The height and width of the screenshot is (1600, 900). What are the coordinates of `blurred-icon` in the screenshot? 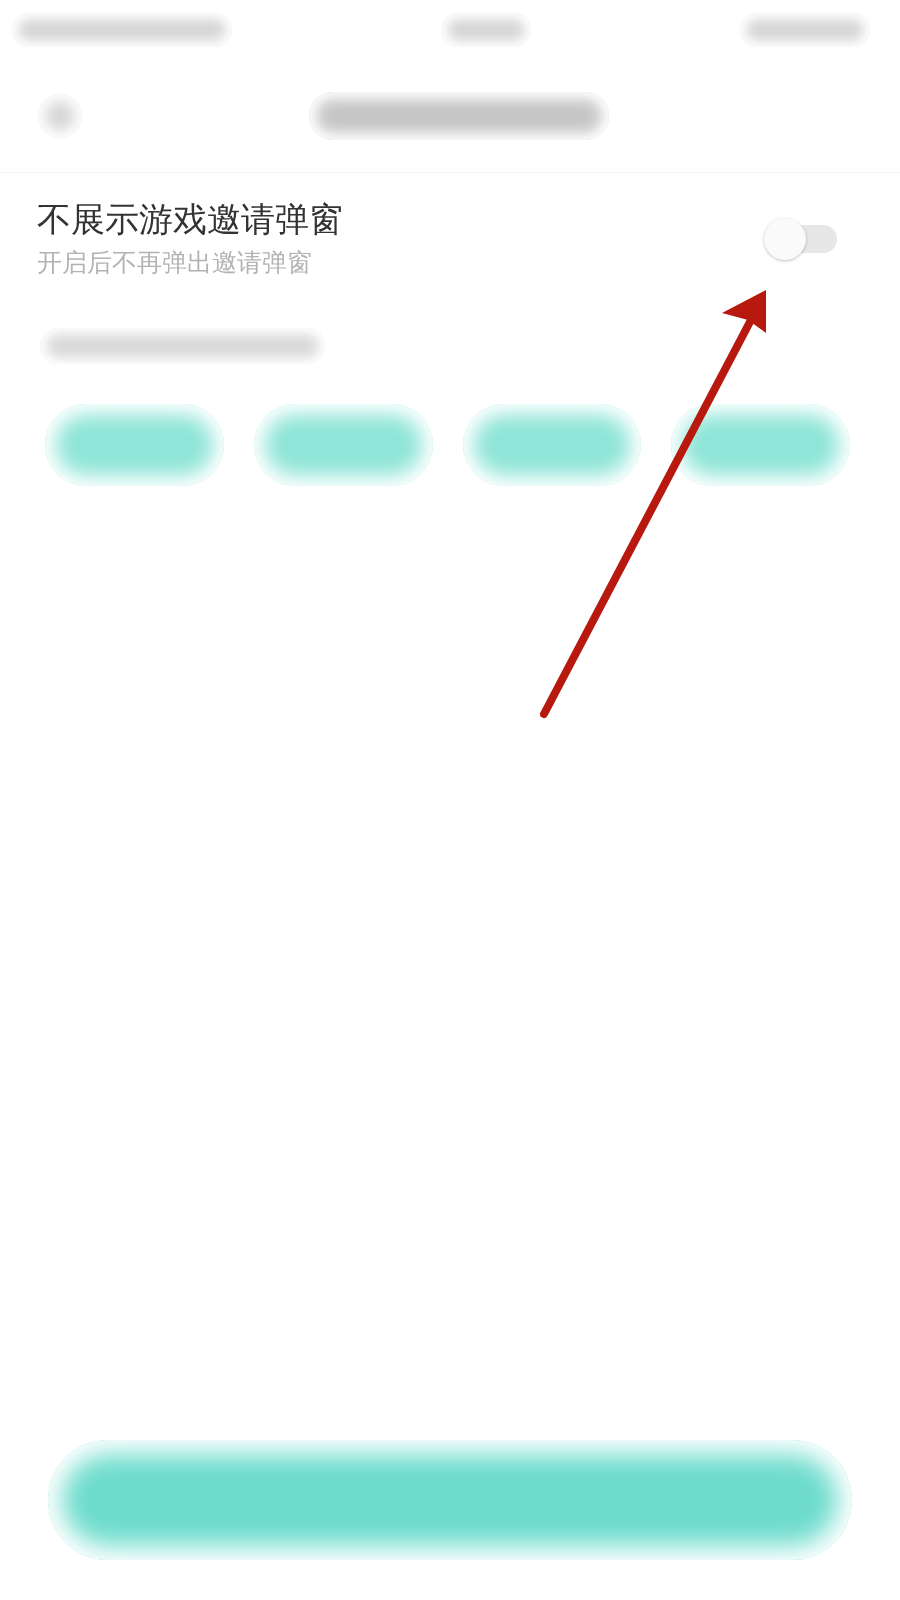 It's located at (60, 116).